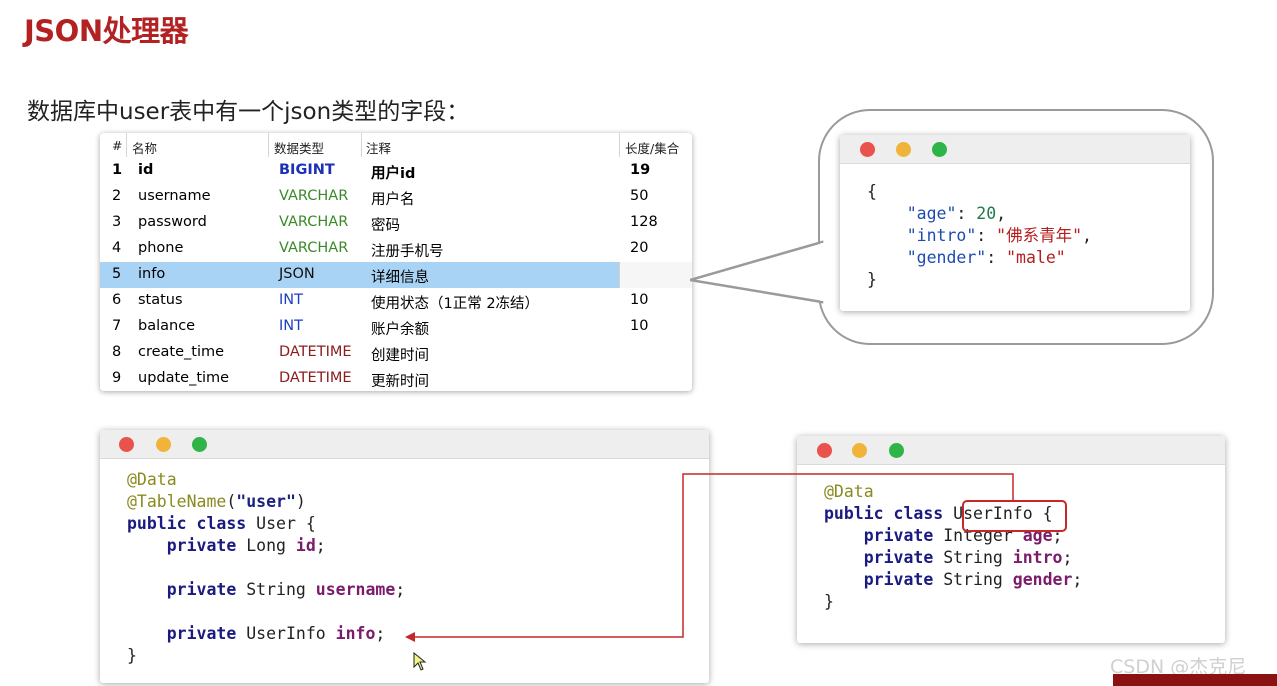  What do you see at coordinates (1195, 680) in the screenshot?
I see `footer-bar` at bounding box center [1195, 680].